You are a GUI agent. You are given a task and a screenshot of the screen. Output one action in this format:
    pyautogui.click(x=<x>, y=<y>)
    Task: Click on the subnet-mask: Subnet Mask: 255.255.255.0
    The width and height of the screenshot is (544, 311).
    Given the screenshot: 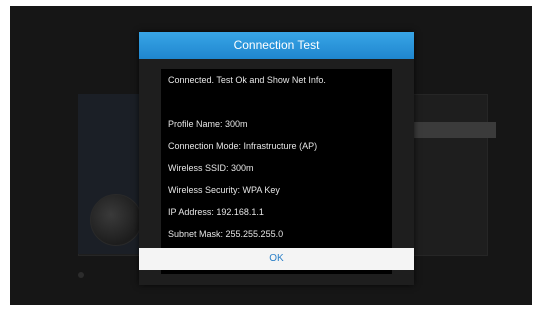 What is the action you would take?
    pyautogui.click(x=226, y=234)
    